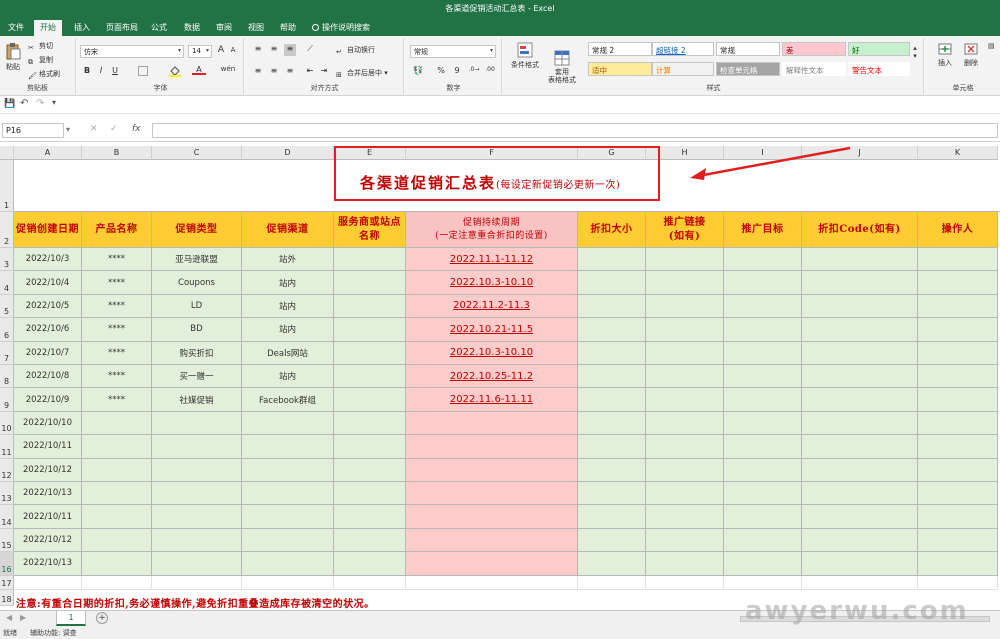 The height and width of the screenshot is (639, 1000). Describe the element at coordinates (474, 72) in the screenshot. I see `increase-decimal-icon: .0→` at that location.